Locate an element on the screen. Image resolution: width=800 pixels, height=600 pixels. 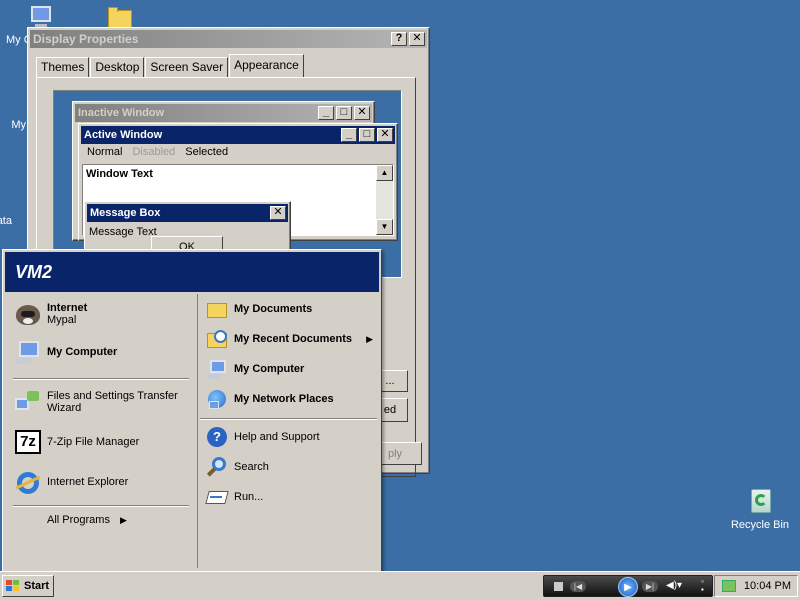
menu-selected: Selected is located at coordinates (207, 152).